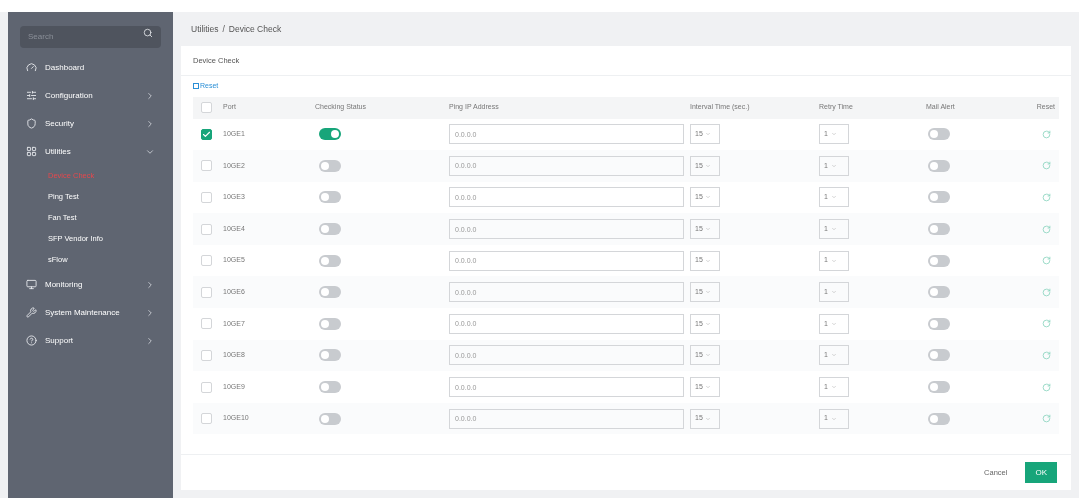 The width and height of the screenshot is (1079, 498). Describe the element at coordinates (90, 151) in the screenshot. I see `sidebar-item: Utilities` at that location.